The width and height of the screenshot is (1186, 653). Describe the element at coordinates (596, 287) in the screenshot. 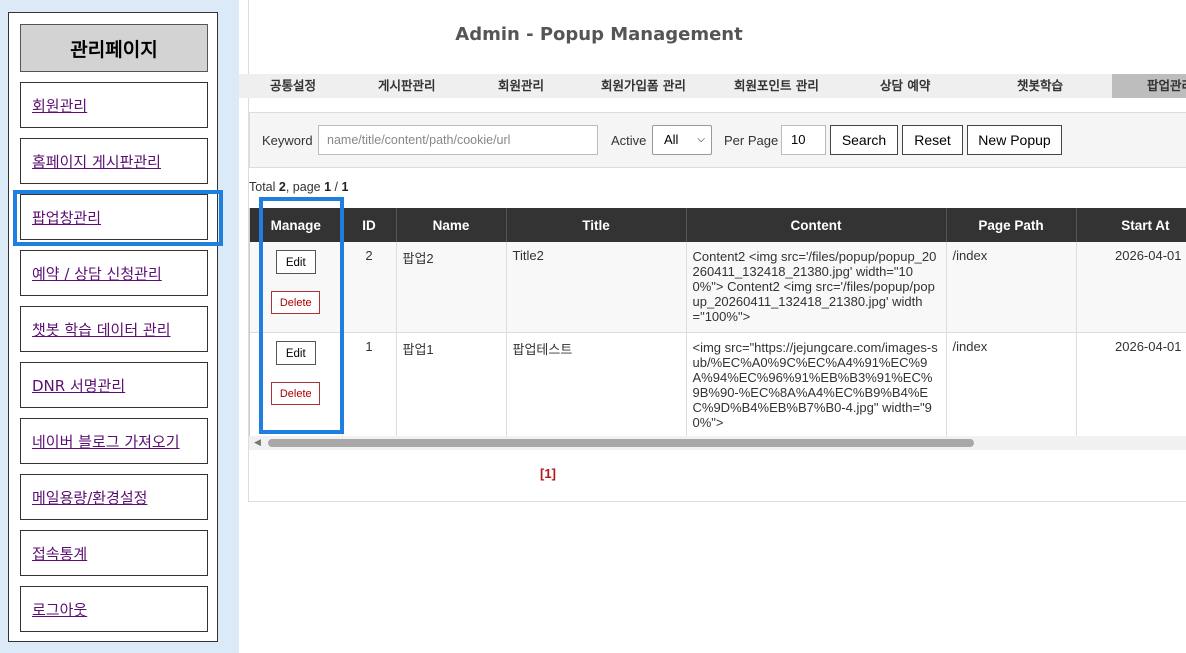

I see `title-cell: Title2` at that location.